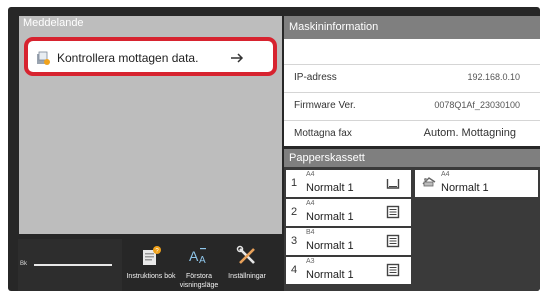  What do you see at coordinates (445, 174) in the screenshot?
I see `bypass-paper-size: A4` at bounding box center [445, 174].